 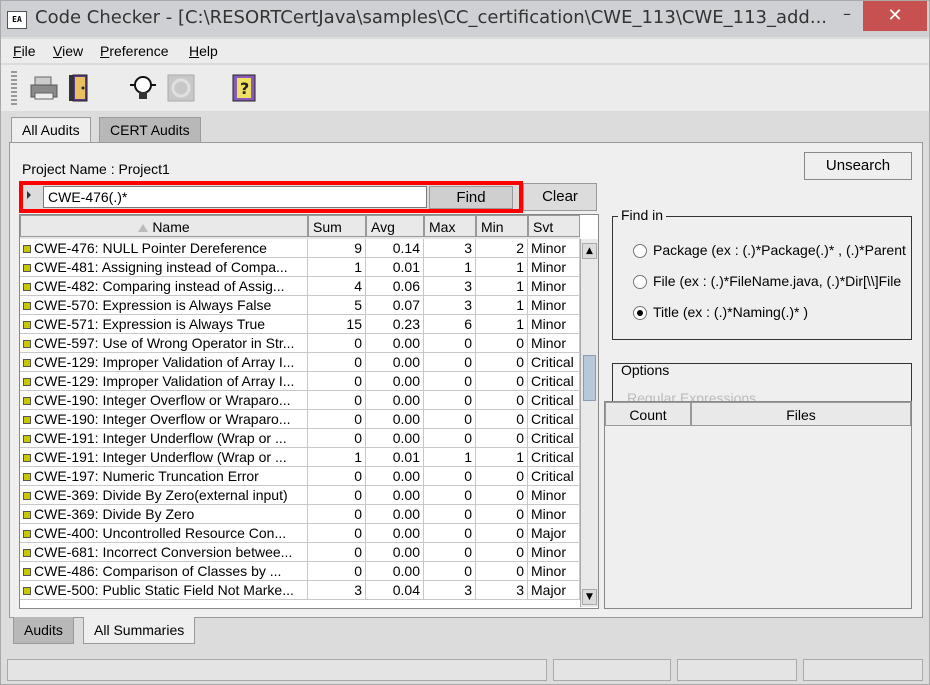 I want to click on cell-min: 0, so click(x=502, y=476).